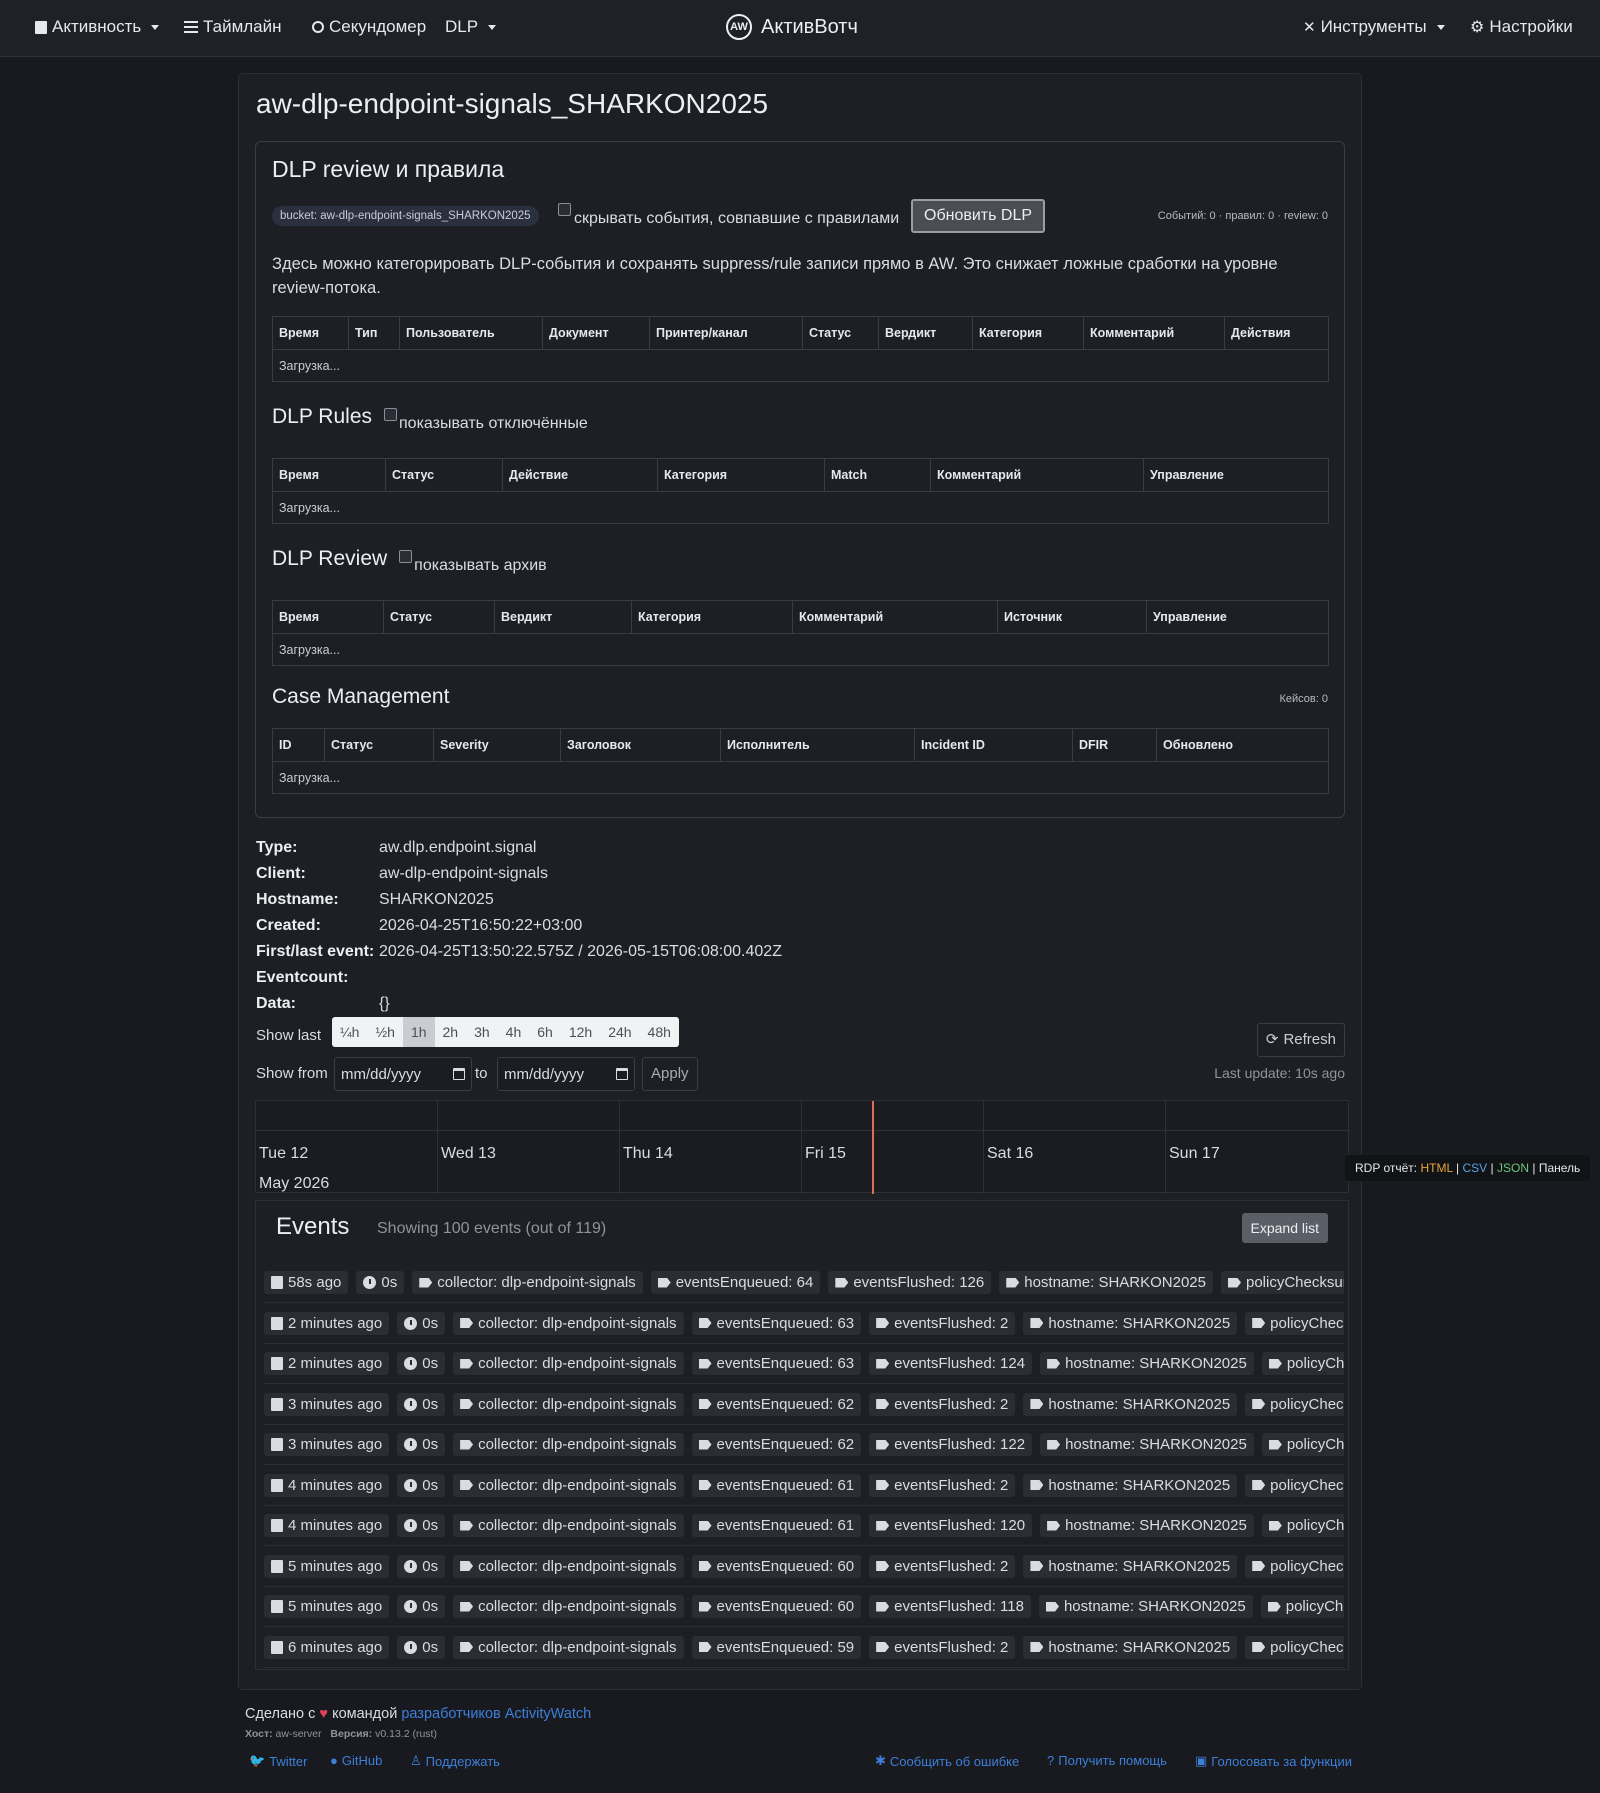  I want to click on event-flushed-tag-text: eventsFlushed: 122, so click(960, 1444).